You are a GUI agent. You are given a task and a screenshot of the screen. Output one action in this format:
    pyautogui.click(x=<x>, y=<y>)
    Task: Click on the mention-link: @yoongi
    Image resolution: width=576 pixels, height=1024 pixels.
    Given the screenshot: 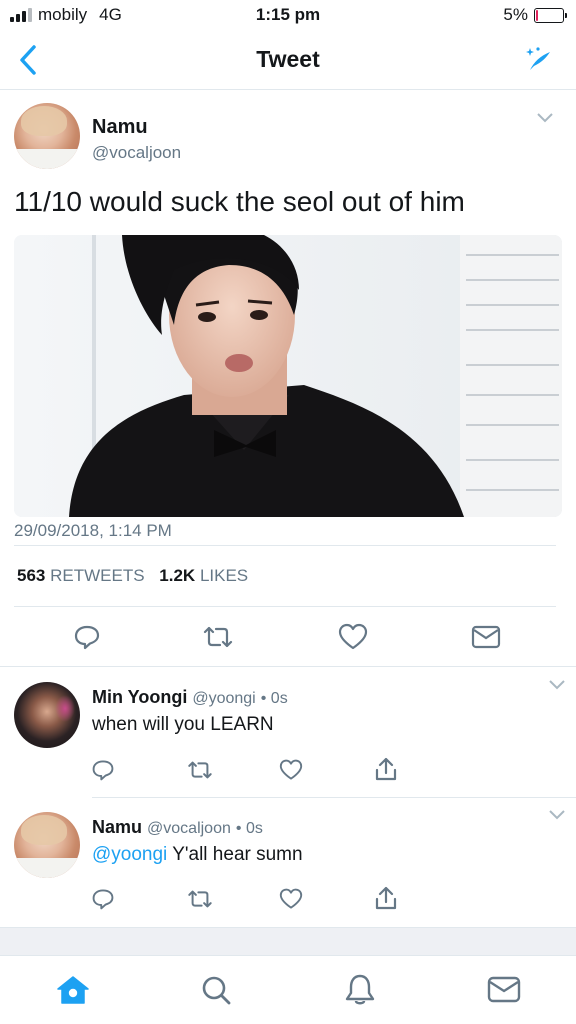 What is the action you would take?
    pyautogui.click(x=129, y=854)
    